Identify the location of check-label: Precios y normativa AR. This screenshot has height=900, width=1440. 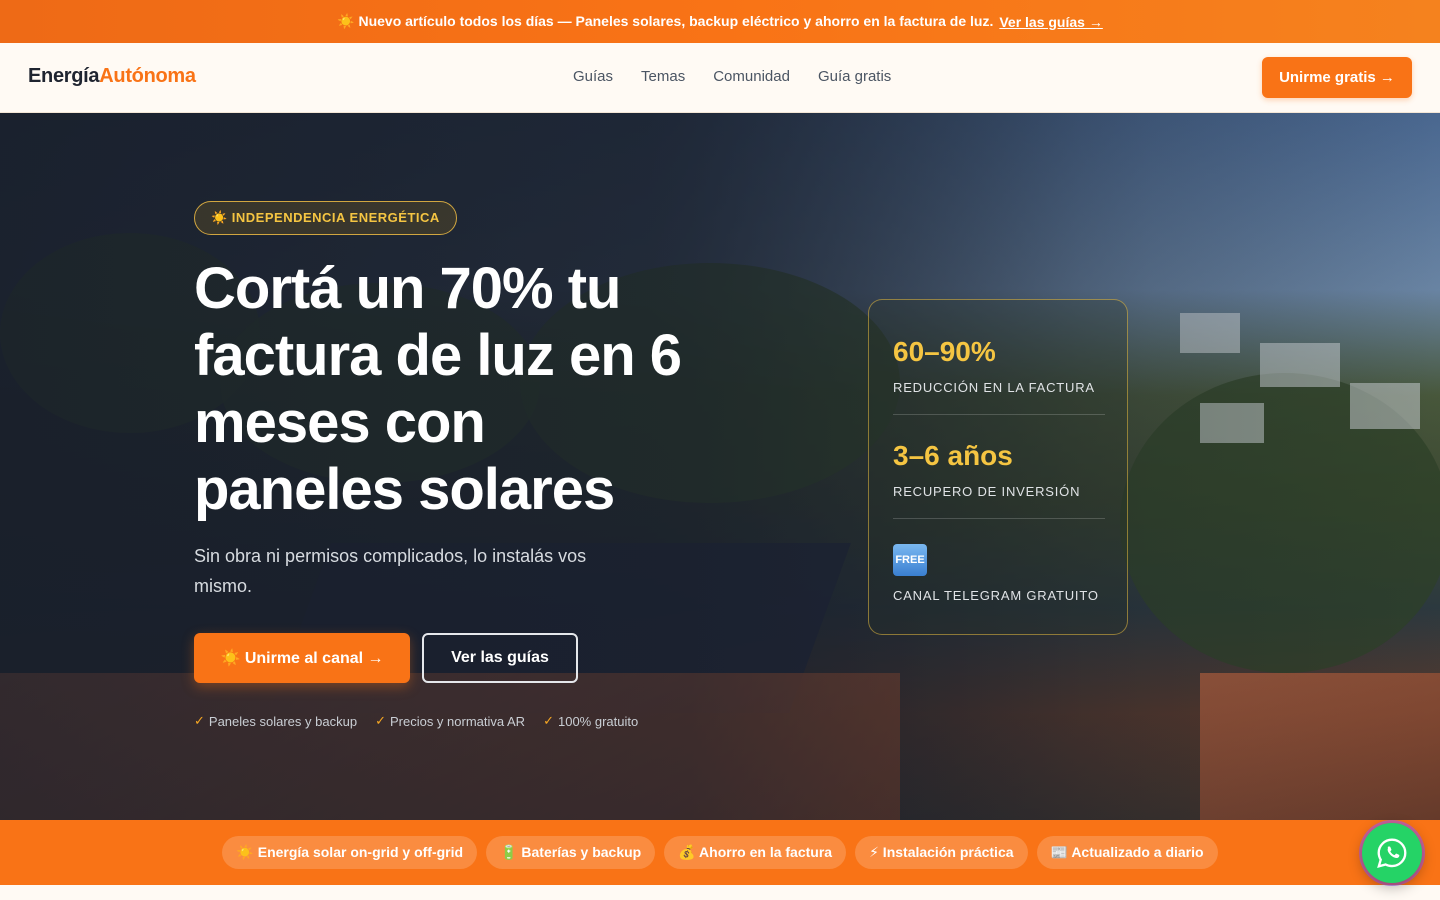
(457, 721).